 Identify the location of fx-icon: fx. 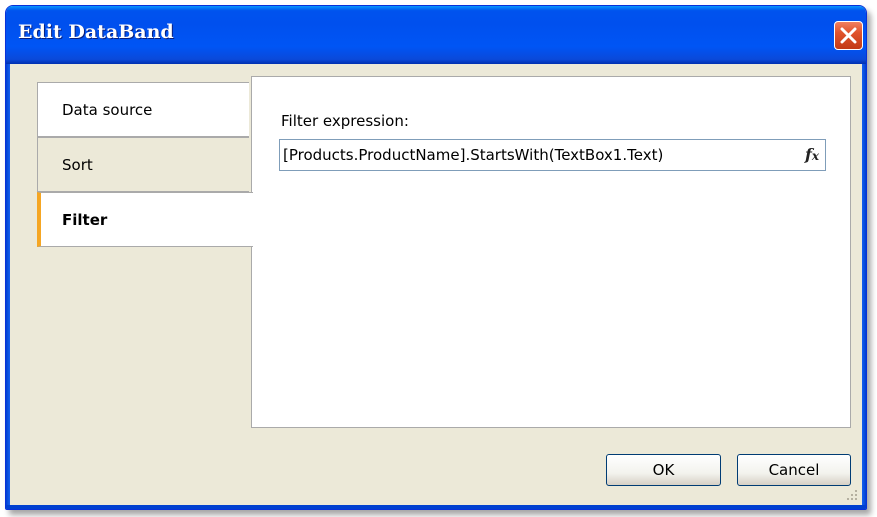
(812, 154).